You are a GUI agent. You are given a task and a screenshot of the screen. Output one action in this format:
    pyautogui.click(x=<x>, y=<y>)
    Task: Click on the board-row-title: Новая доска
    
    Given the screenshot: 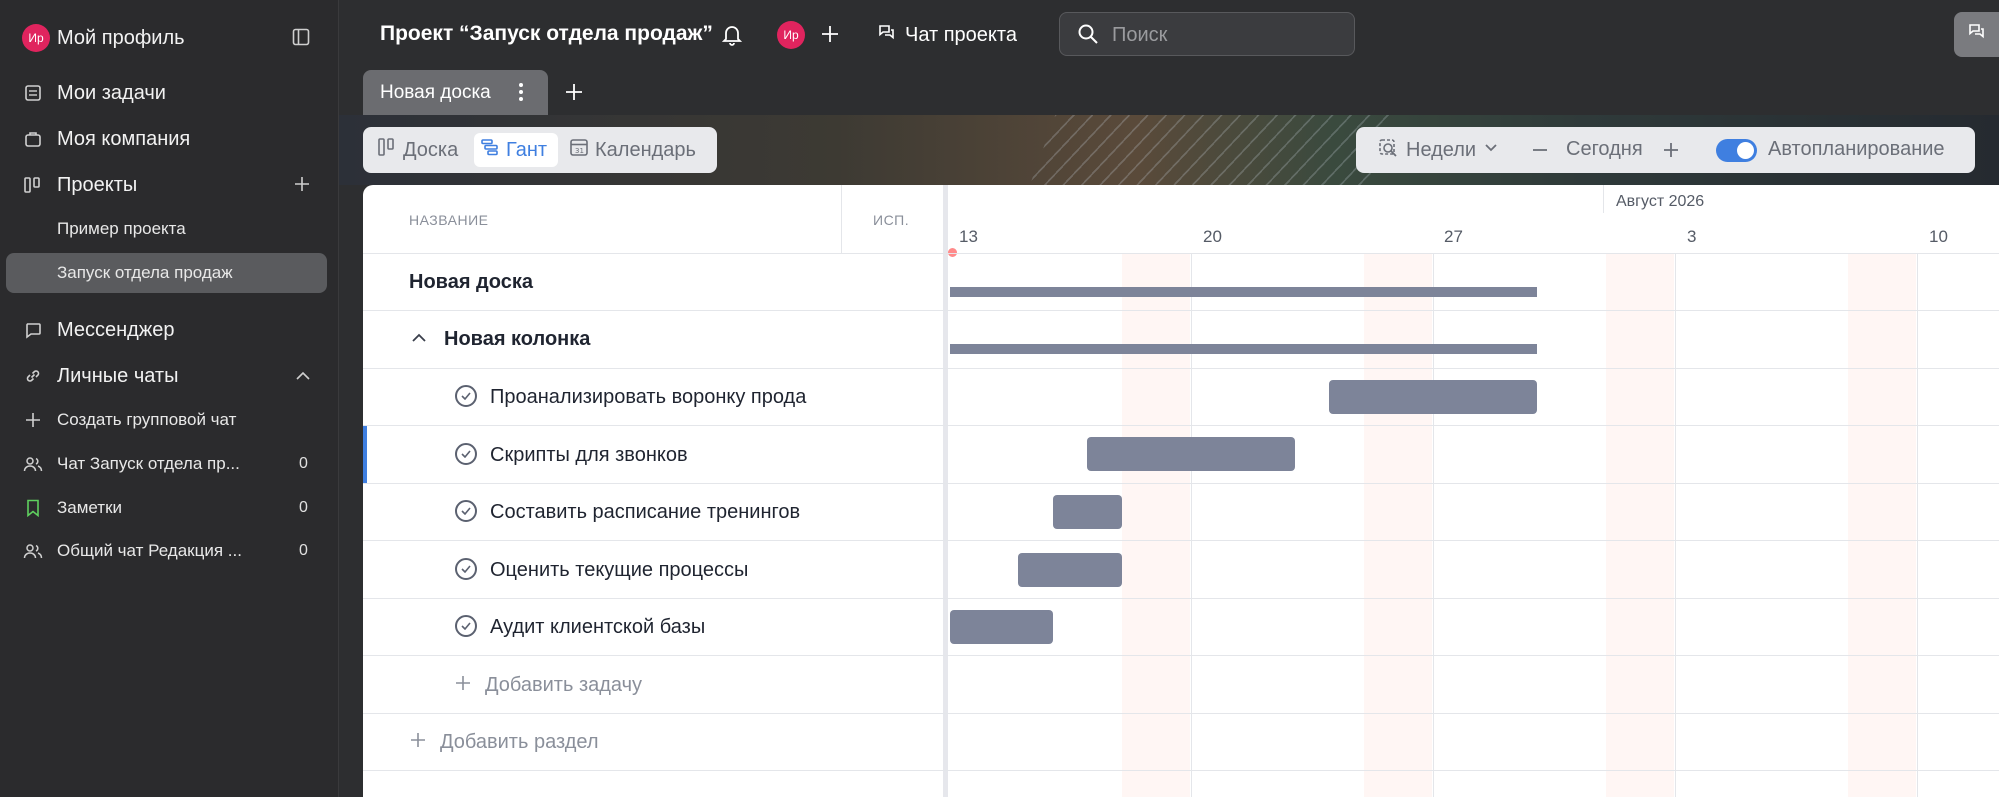 What is the action you would take?
    pyautogui.click(x=471, y=282)
    